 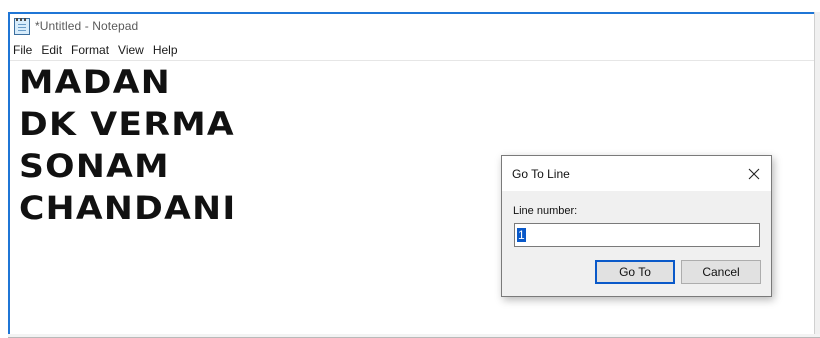 What do you see at coordinates (90, 50) in the screenshot?
I see `menu-format: Format` at bounding box center [90, 50].